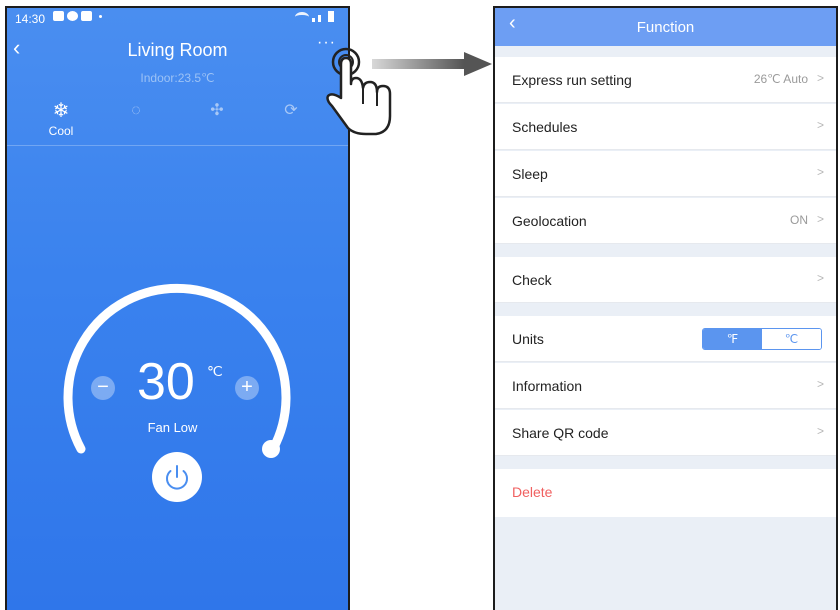 The height and width of the screenshot is (610, 840). Describe the element at coordinates (72, 16) in the screenshot. I see `app-notification-icon` at that location.